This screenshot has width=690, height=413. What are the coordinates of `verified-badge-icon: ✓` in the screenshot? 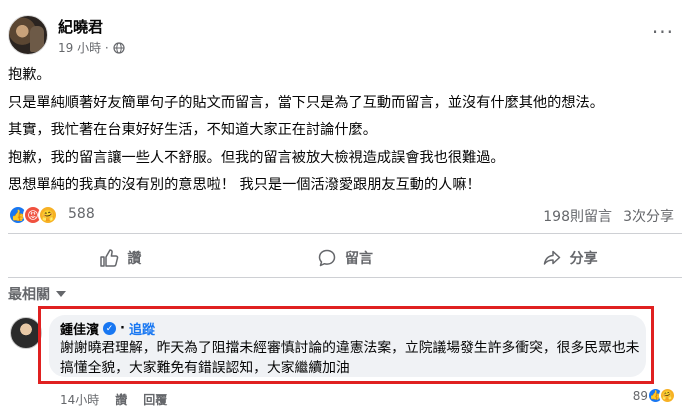 It's located at (110, 328).